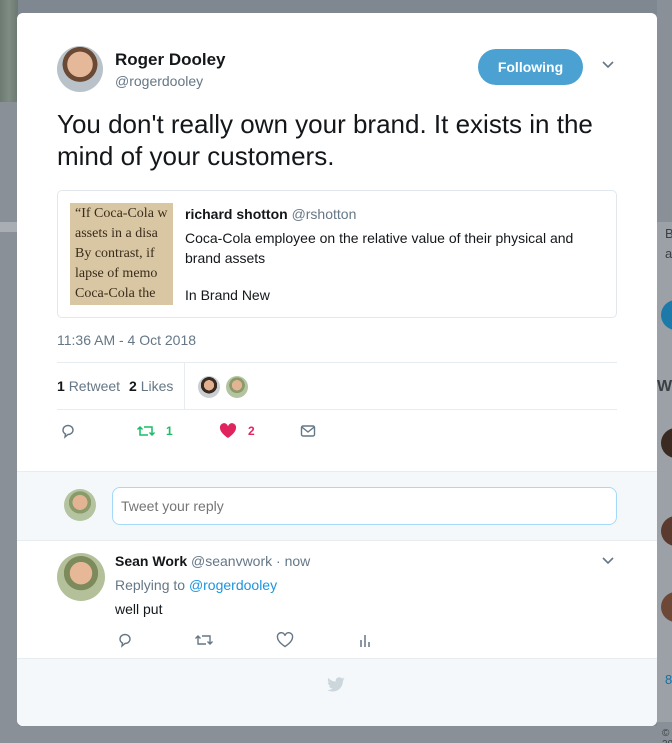 The height and width of the screenshot is (743, 672). What do you see at coordinates (80, 69) in the screenshot?
I see `author-avatar` at bounding box center [80, 69].